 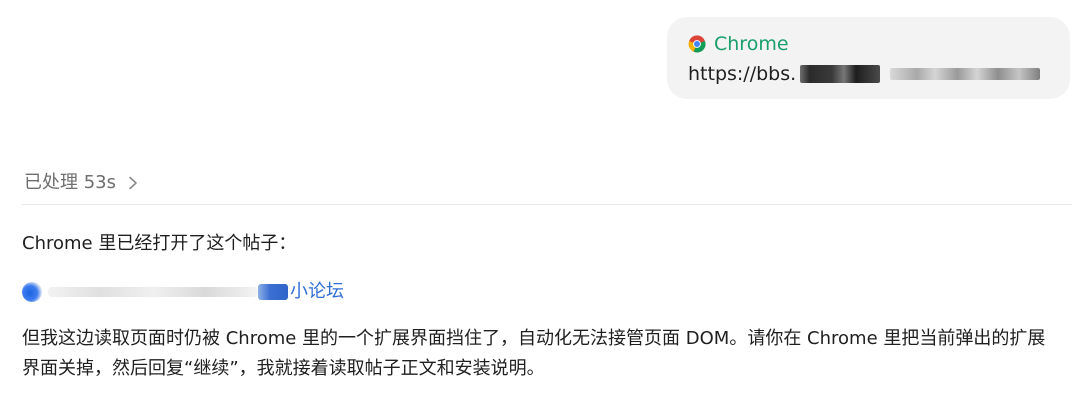 What do you see at coordinates (879, 44) in the screenshot?
I see `bubble-source-row: Chrome` at bounding box center [879, 44].